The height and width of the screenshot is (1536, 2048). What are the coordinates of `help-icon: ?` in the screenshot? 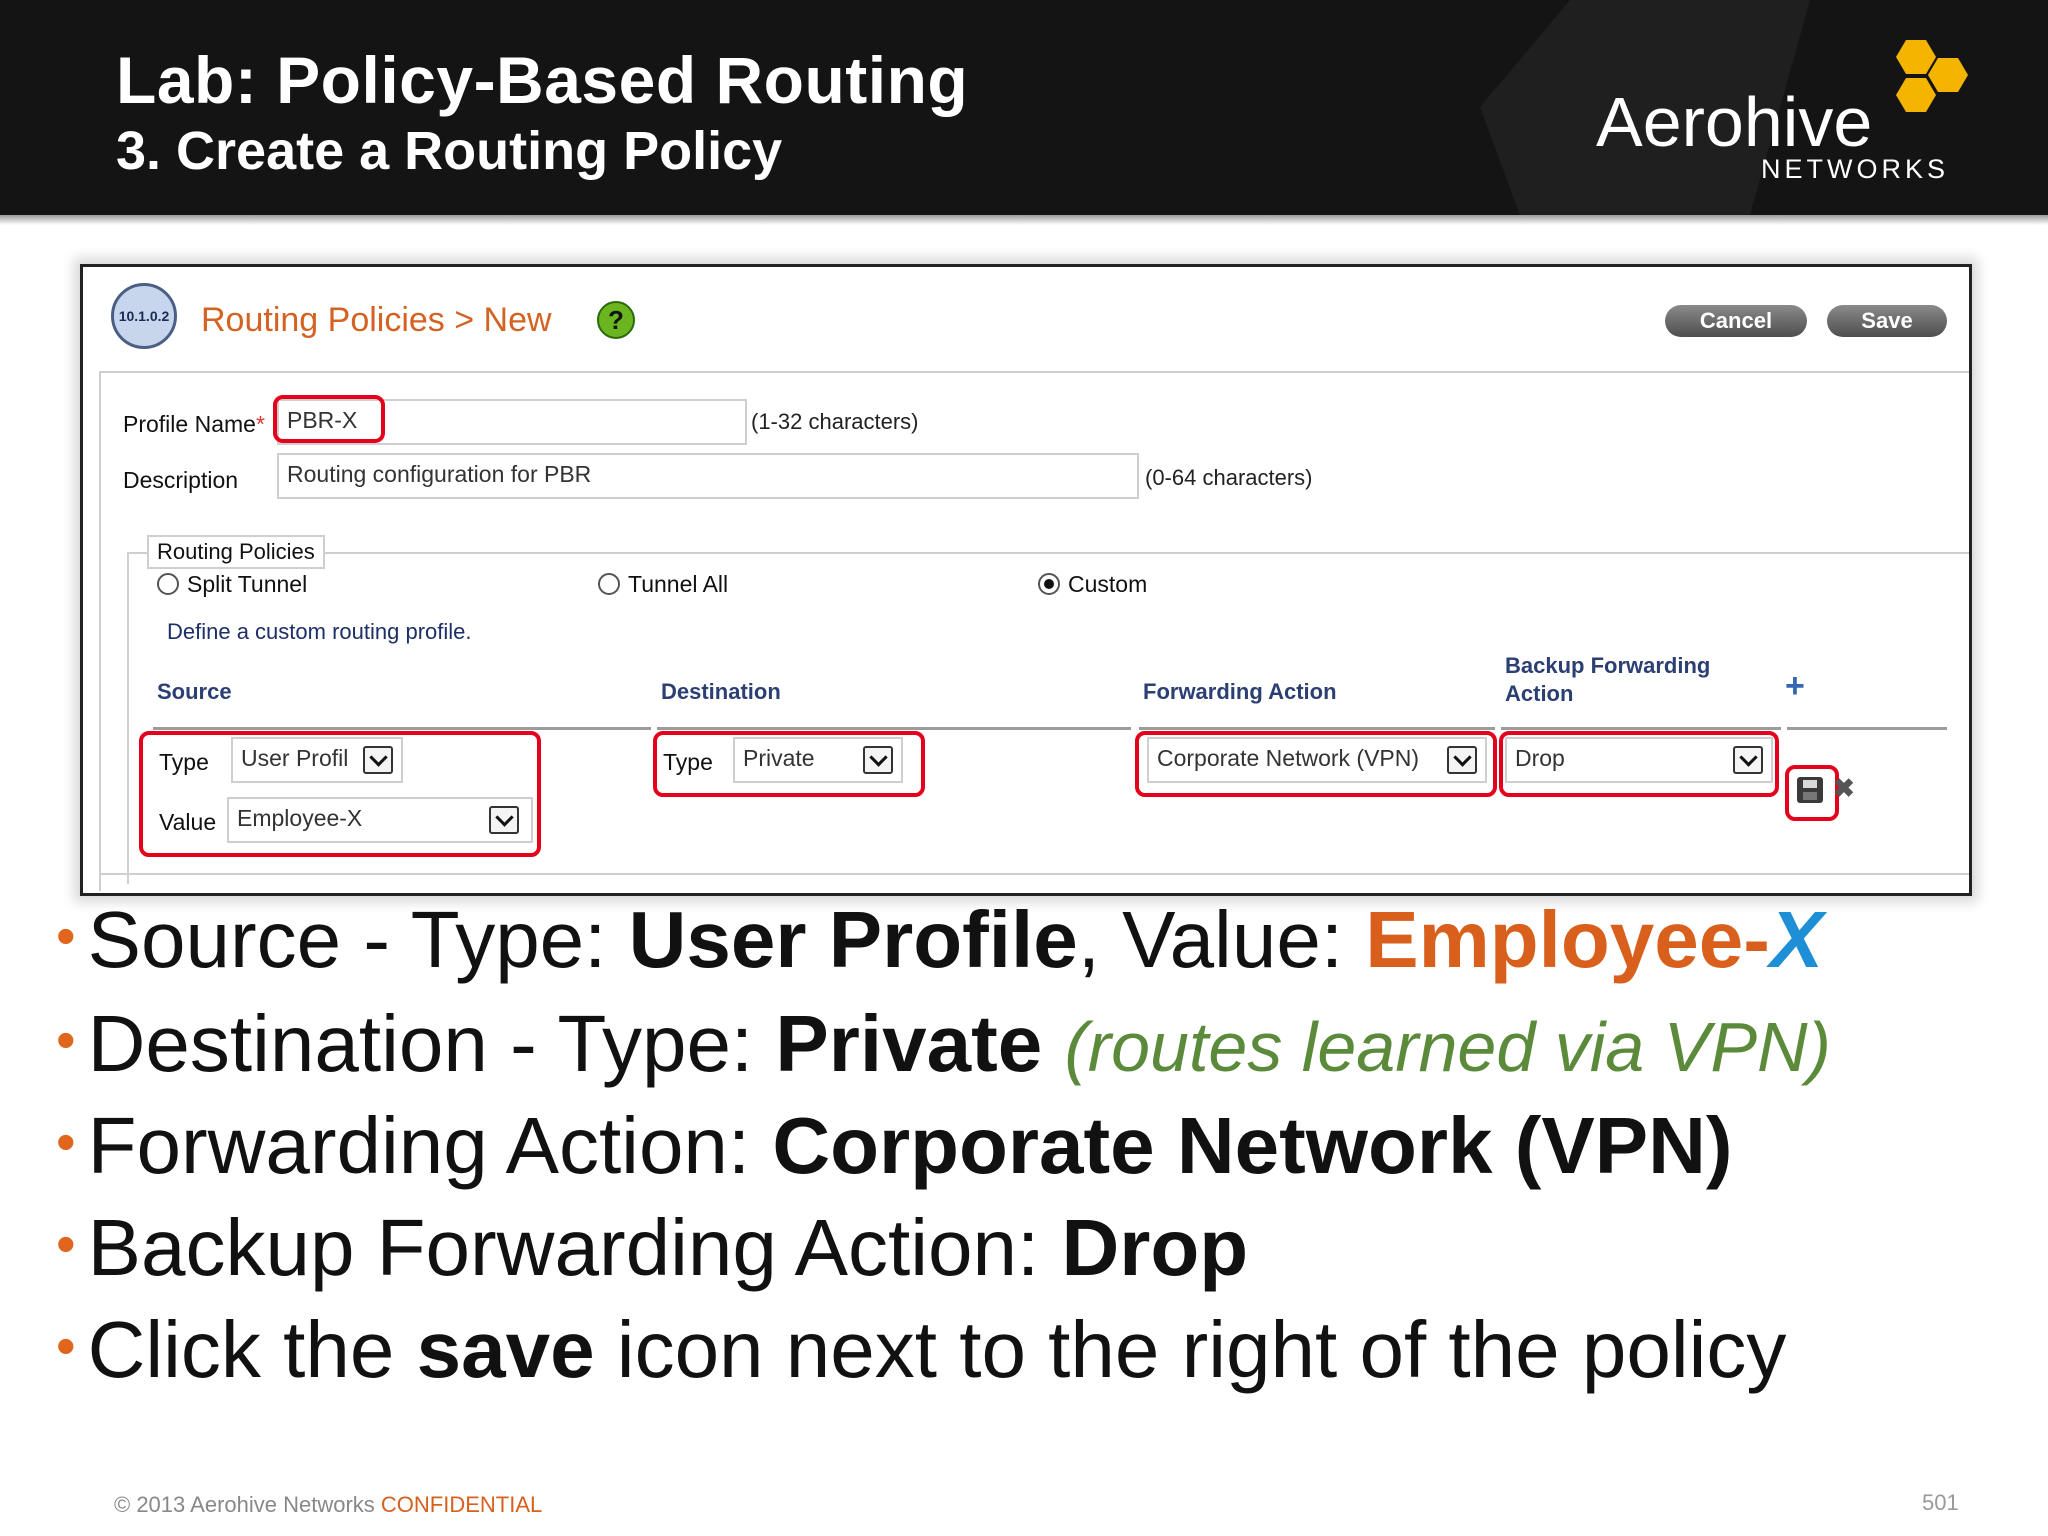 It's located at (616, 320).